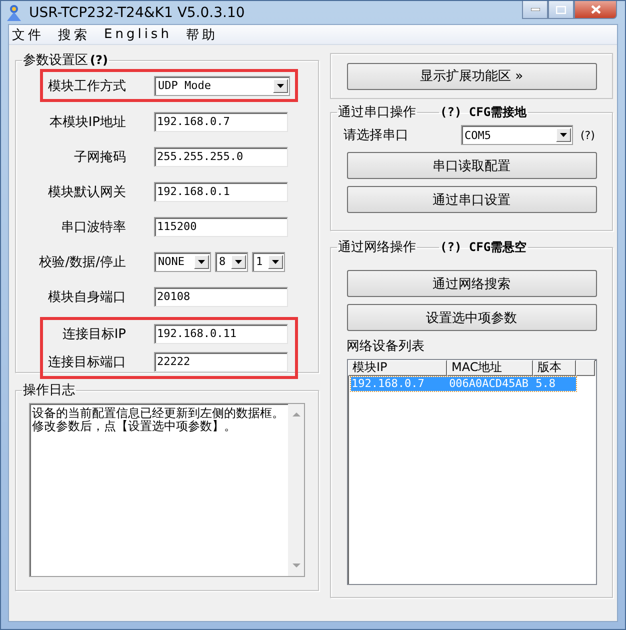 Image resolution: width=626 pixels, height=630 pixels. I want to click on scrollbar, so click(296, 490).